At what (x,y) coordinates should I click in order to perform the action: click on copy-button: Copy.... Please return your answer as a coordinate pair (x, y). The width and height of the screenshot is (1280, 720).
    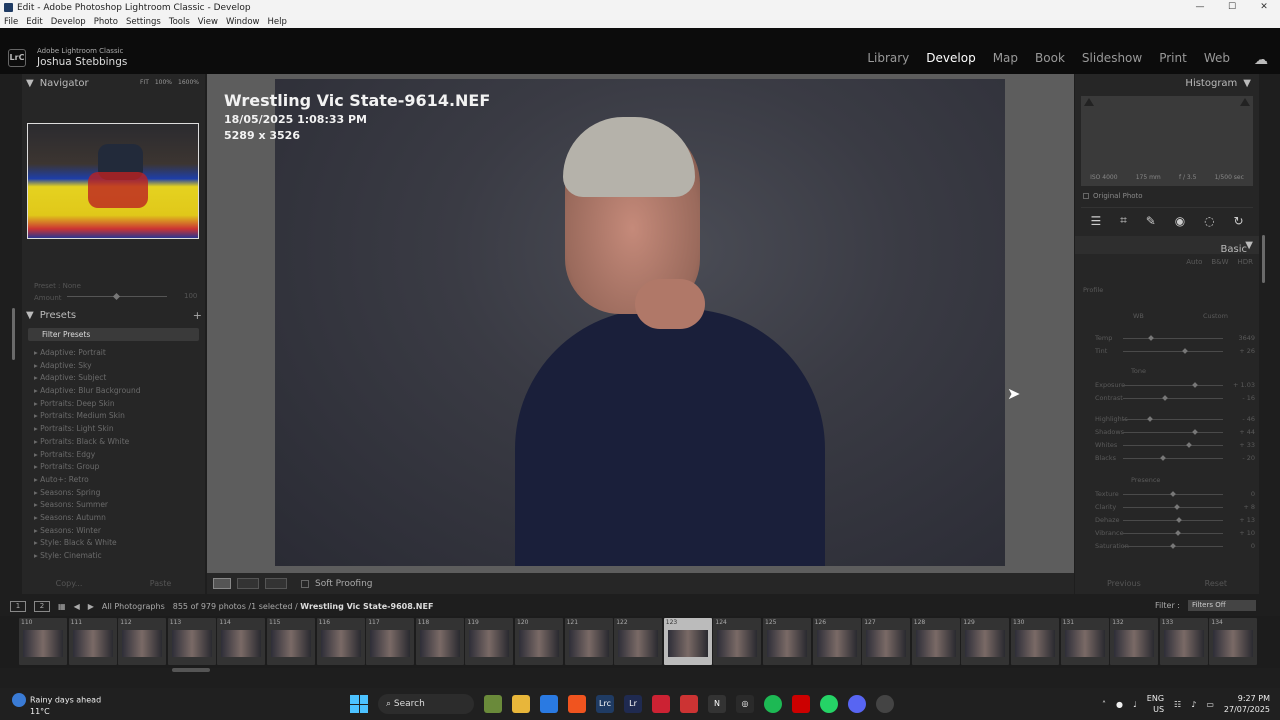
    Looking at the image, I should click on (69, 583).